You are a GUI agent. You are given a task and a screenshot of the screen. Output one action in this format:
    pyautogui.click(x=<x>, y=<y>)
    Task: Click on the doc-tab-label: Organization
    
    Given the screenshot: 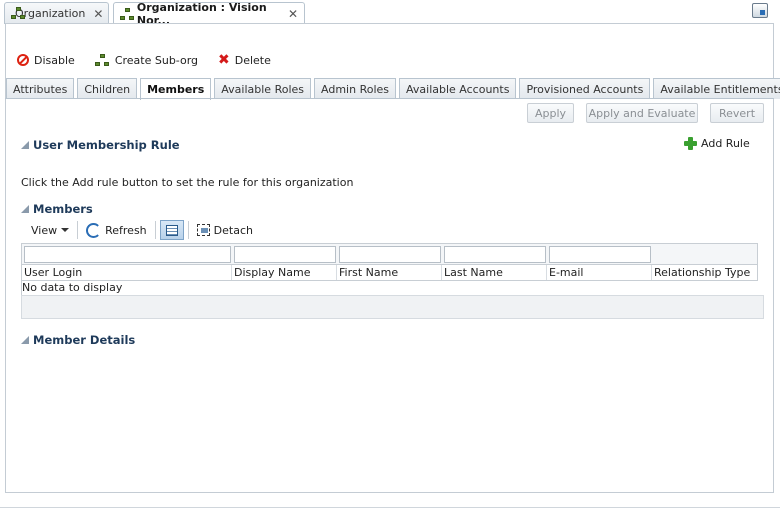 What is the action you would take?
    pyautogui.click(x=50, y=13)
    